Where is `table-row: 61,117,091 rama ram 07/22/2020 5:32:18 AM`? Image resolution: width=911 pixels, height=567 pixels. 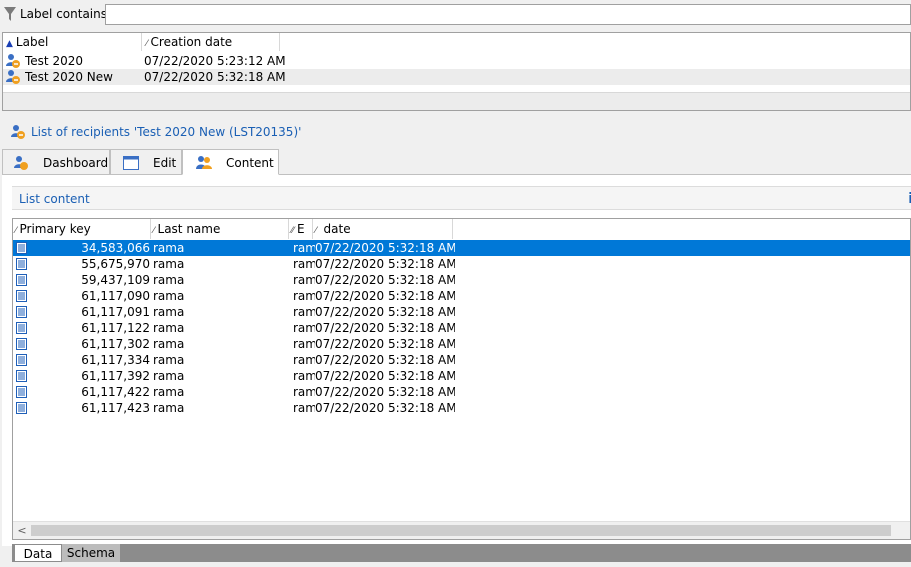 table-row: 61,117,091 rama ram 07/22/2020 5:32:18 AM is located at coordinates (461, 312).